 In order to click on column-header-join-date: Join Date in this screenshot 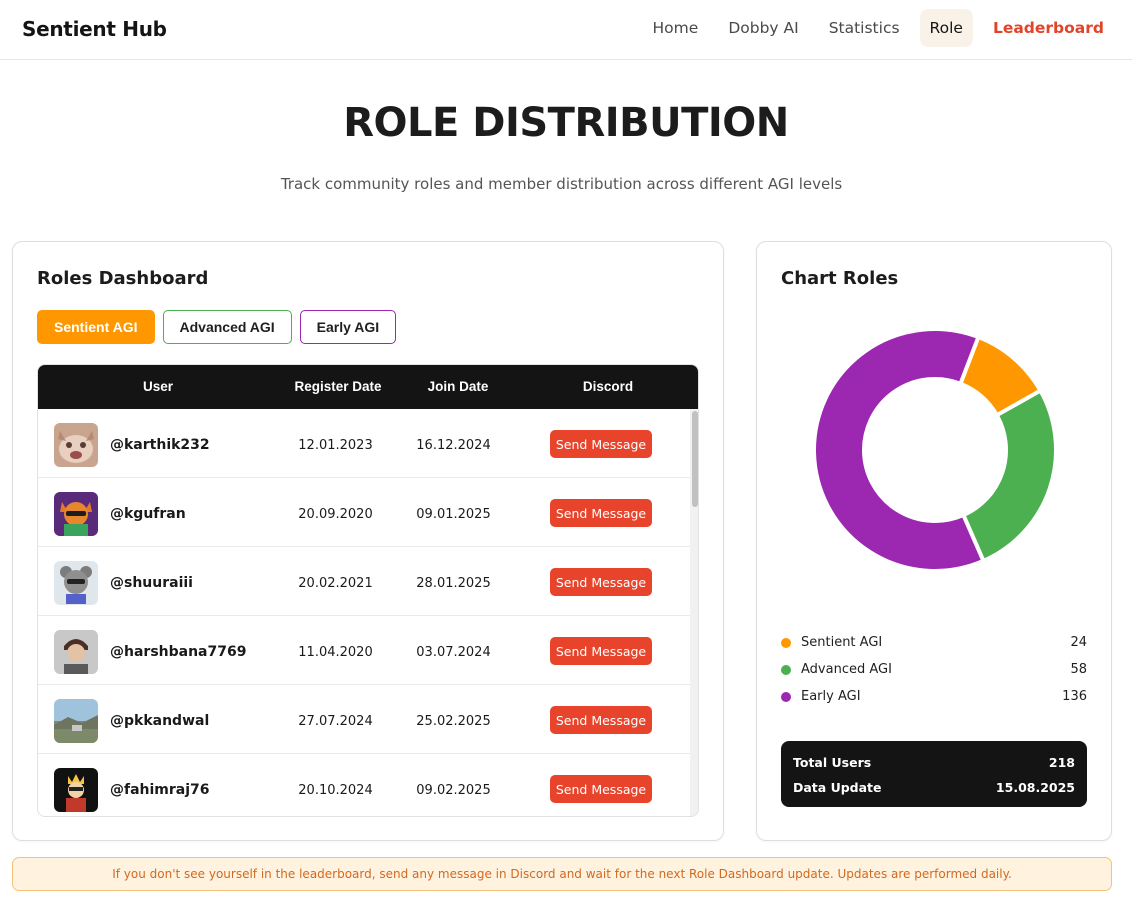, I will do `click(458, 386)`.